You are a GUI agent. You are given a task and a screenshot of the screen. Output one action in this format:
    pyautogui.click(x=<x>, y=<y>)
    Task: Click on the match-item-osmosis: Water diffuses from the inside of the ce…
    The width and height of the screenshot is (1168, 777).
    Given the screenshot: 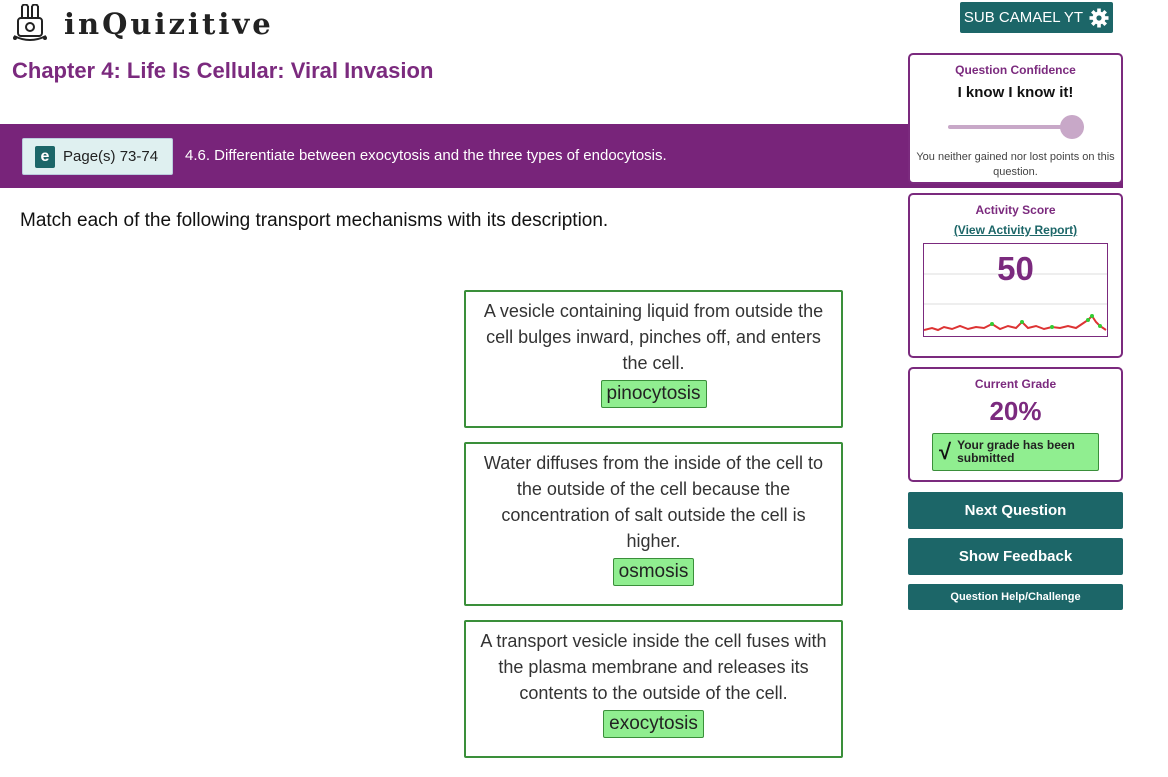 What is the action you would take?
    pyautogui.click(x=653, y=524)
    